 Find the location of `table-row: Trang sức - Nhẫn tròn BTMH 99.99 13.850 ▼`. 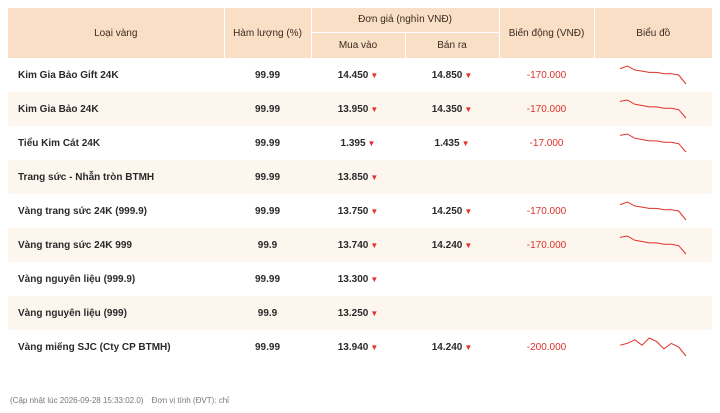

table-row: Trang sức - Nhẫn tròn BTMH 99.99 13.850 ▼ is located at coordinates (360, 177).